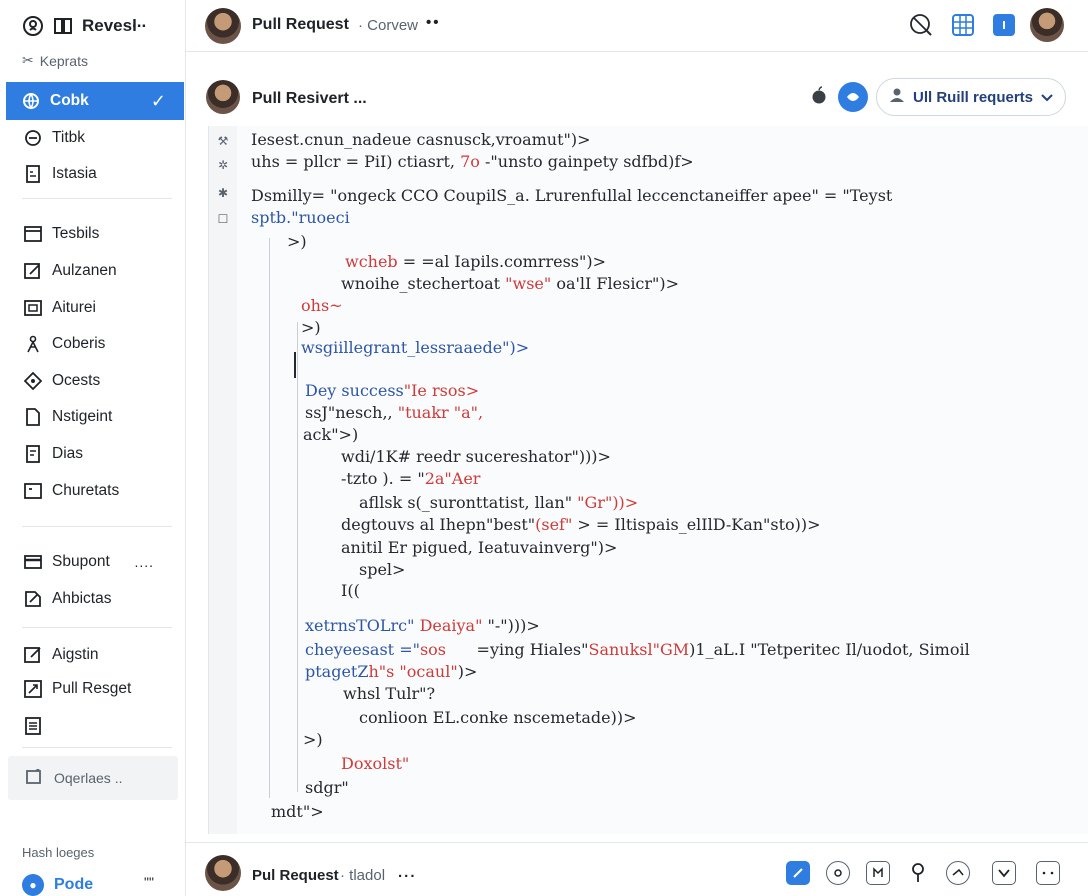 The image size is (1088, 896). I want to click on sidebar-item-pull-resget: Pull Resget, so click(96, 689).